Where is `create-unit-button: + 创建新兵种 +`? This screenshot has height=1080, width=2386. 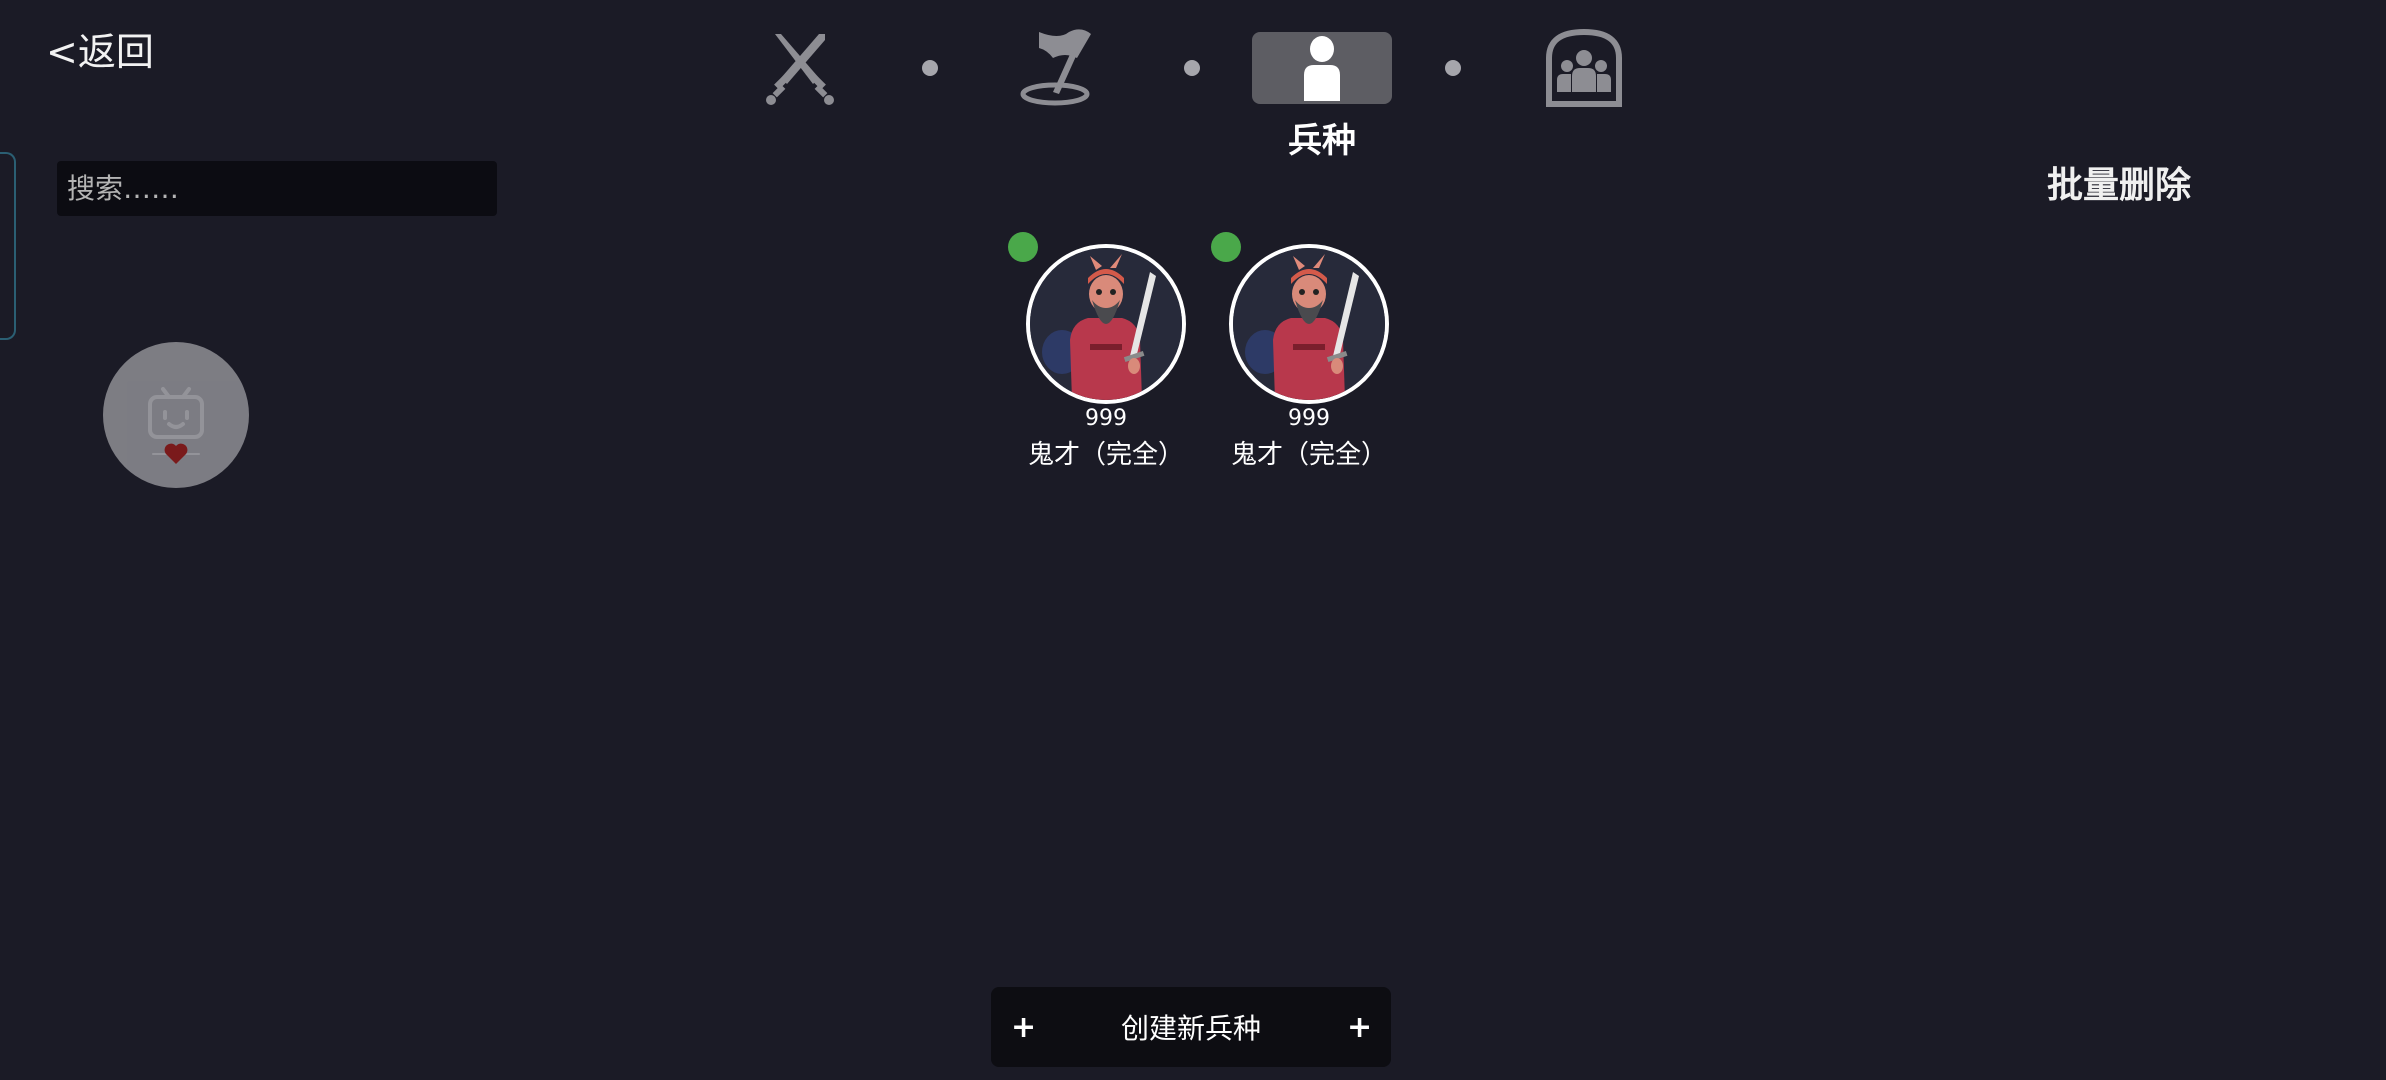
create-unit-button: + 创建新兵种 + is located at coordinates (1191, 1027).